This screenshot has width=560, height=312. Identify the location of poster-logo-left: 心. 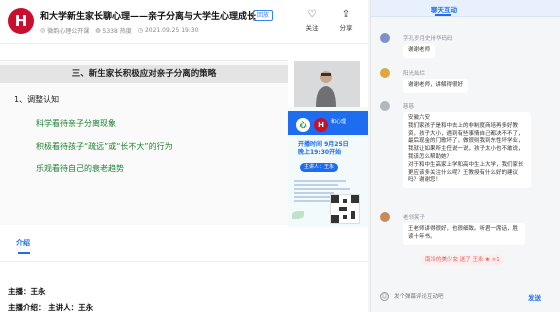
(303, 125).